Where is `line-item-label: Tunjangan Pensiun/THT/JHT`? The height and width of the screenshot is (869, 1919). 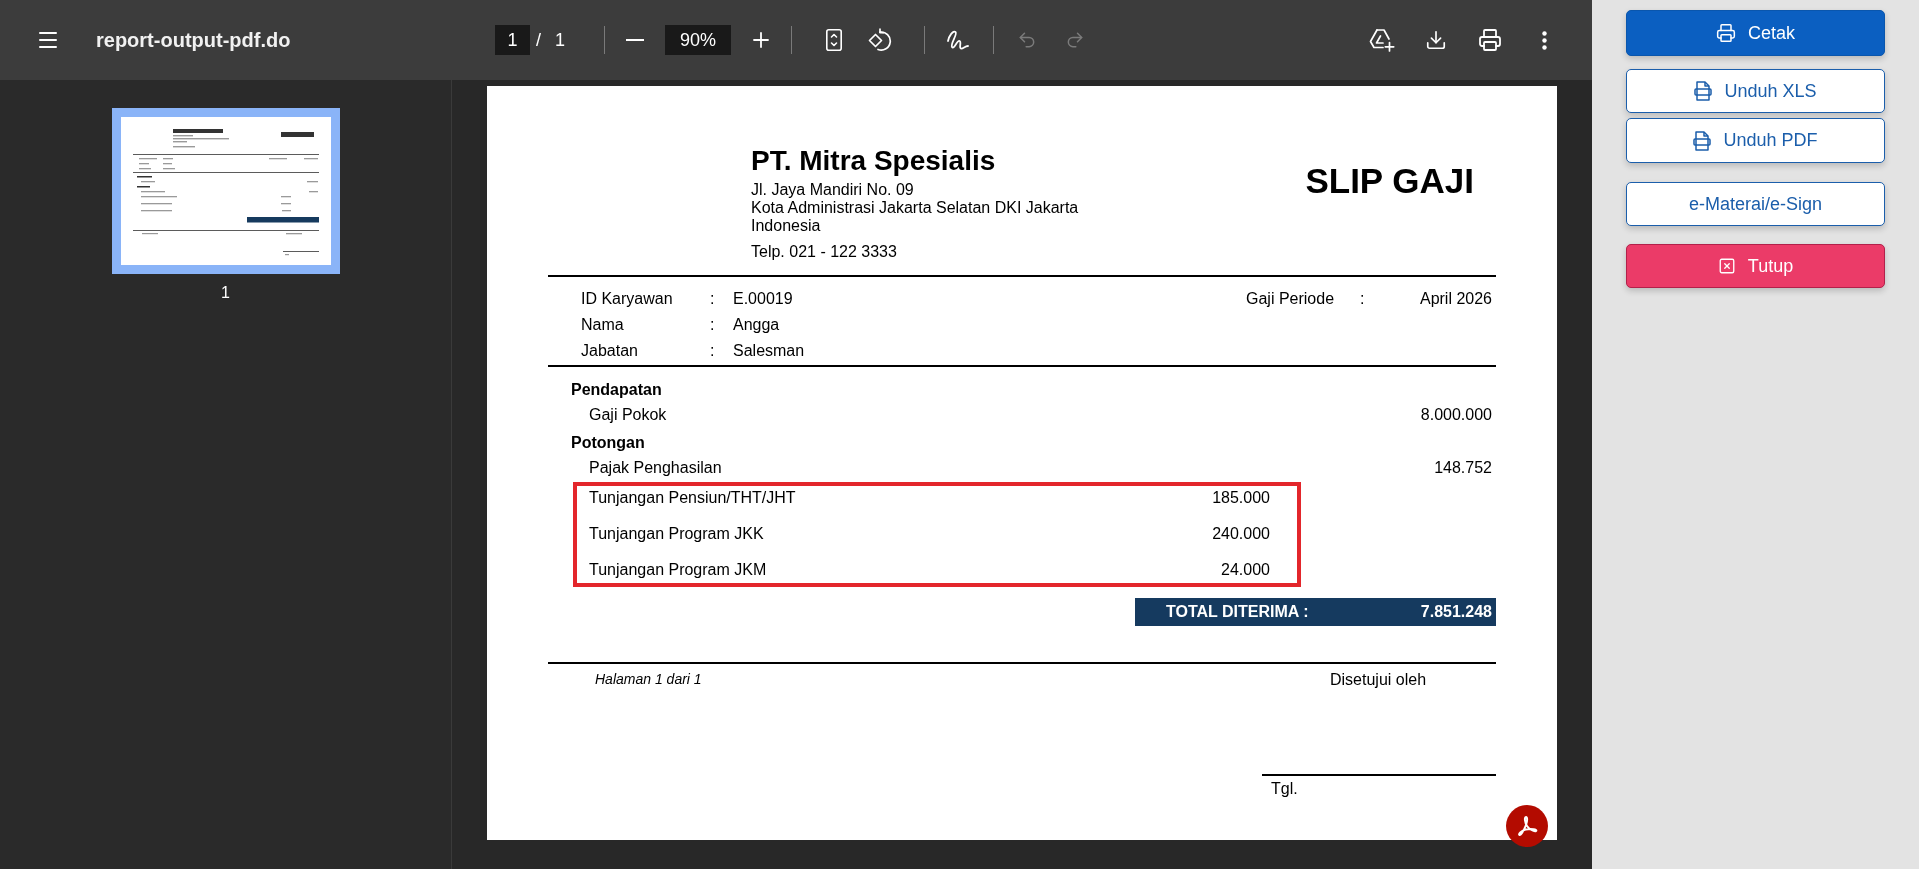 line-item-label: Tunjangan Pensiun/THT/JHT is located at coordinates (692, 497).